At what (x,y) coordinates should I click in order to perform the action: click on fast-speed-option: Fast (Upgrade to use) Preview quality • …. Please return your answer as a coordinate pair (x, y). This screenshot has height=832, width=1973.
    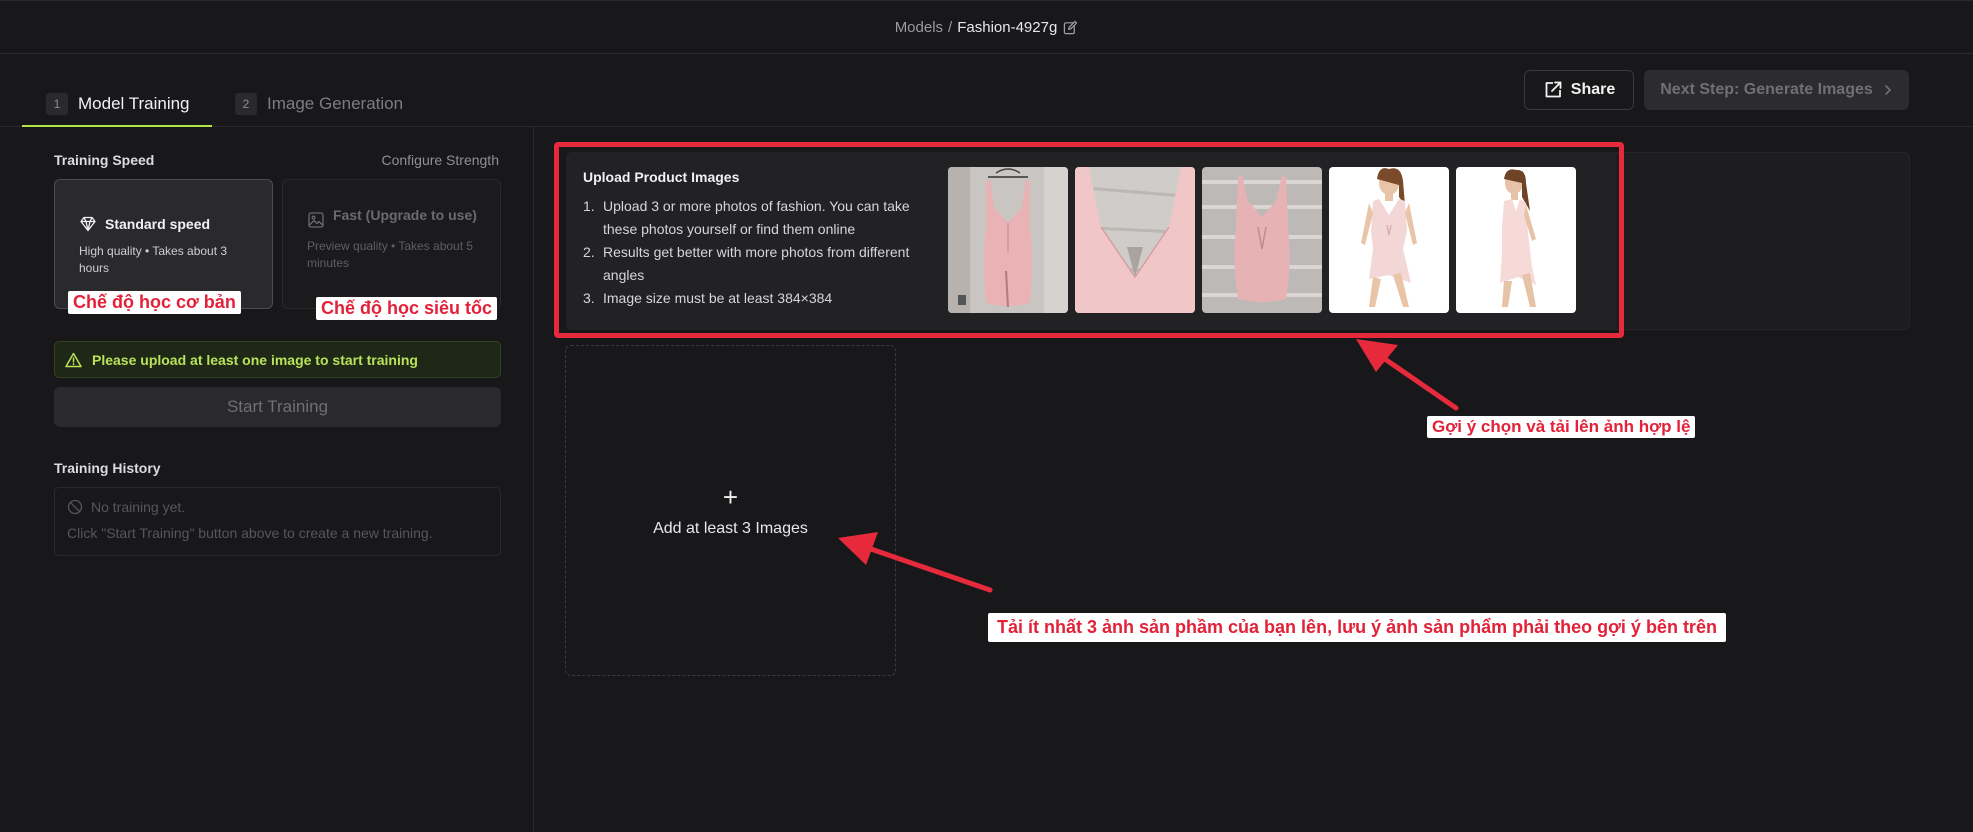
    Looking at the image, I should click on (391, 244).